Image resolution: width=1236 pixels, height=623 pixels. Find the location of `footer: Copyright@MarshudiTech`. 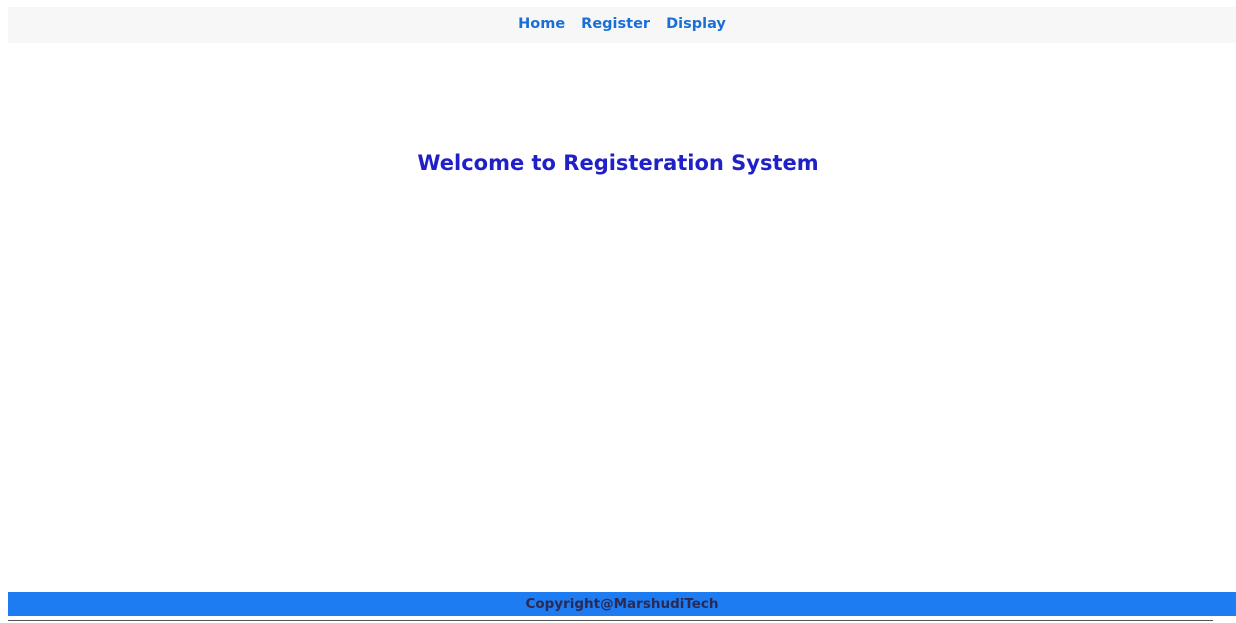

footer: Copyright@MarshudiTech is located at coordinates (622, 604).